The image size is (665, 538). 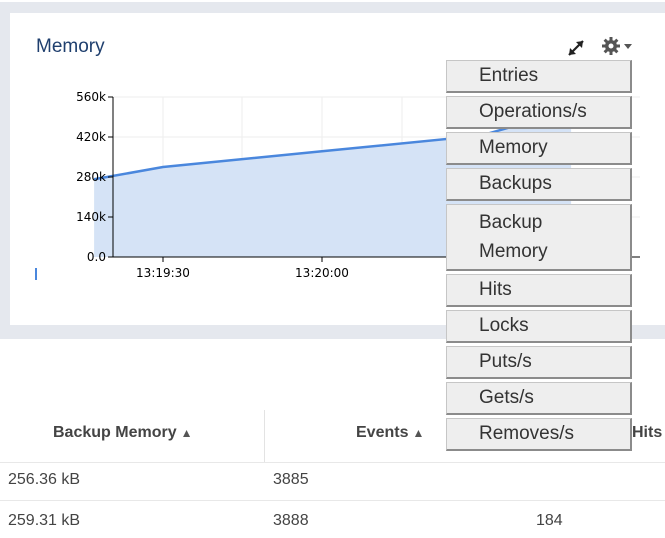 What do you see at coordinates (91, 177) in the screenshot?
I see `y-tick-label: 280k` at bounding box center [91, 177].